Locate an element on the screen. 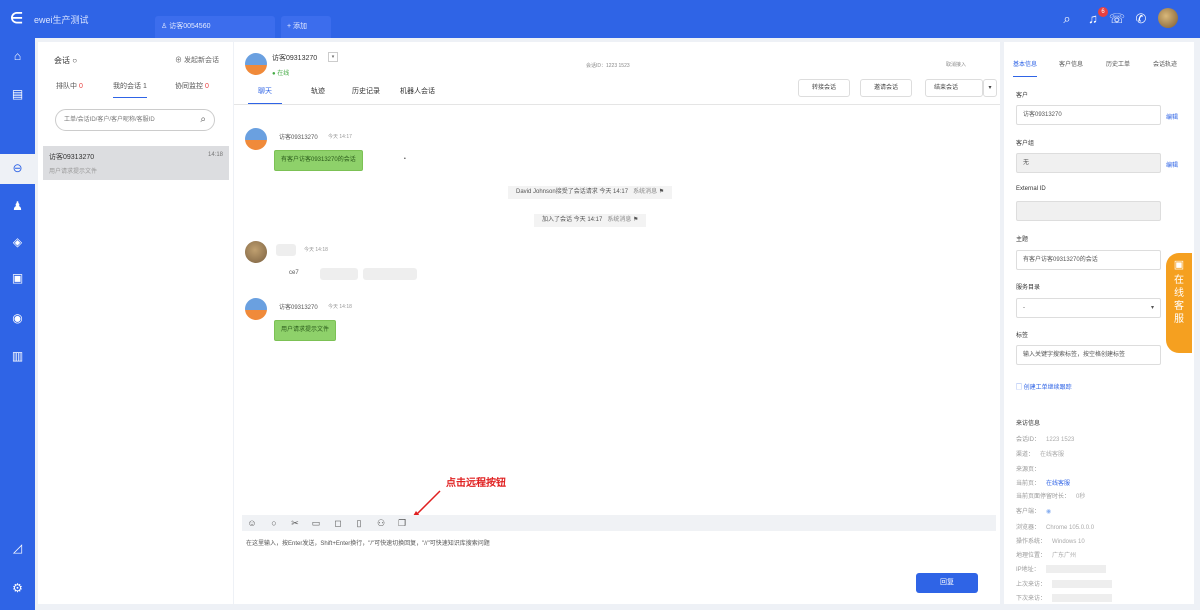  cancel-access-link: 取消接入 is located at coordinates (956, 64).